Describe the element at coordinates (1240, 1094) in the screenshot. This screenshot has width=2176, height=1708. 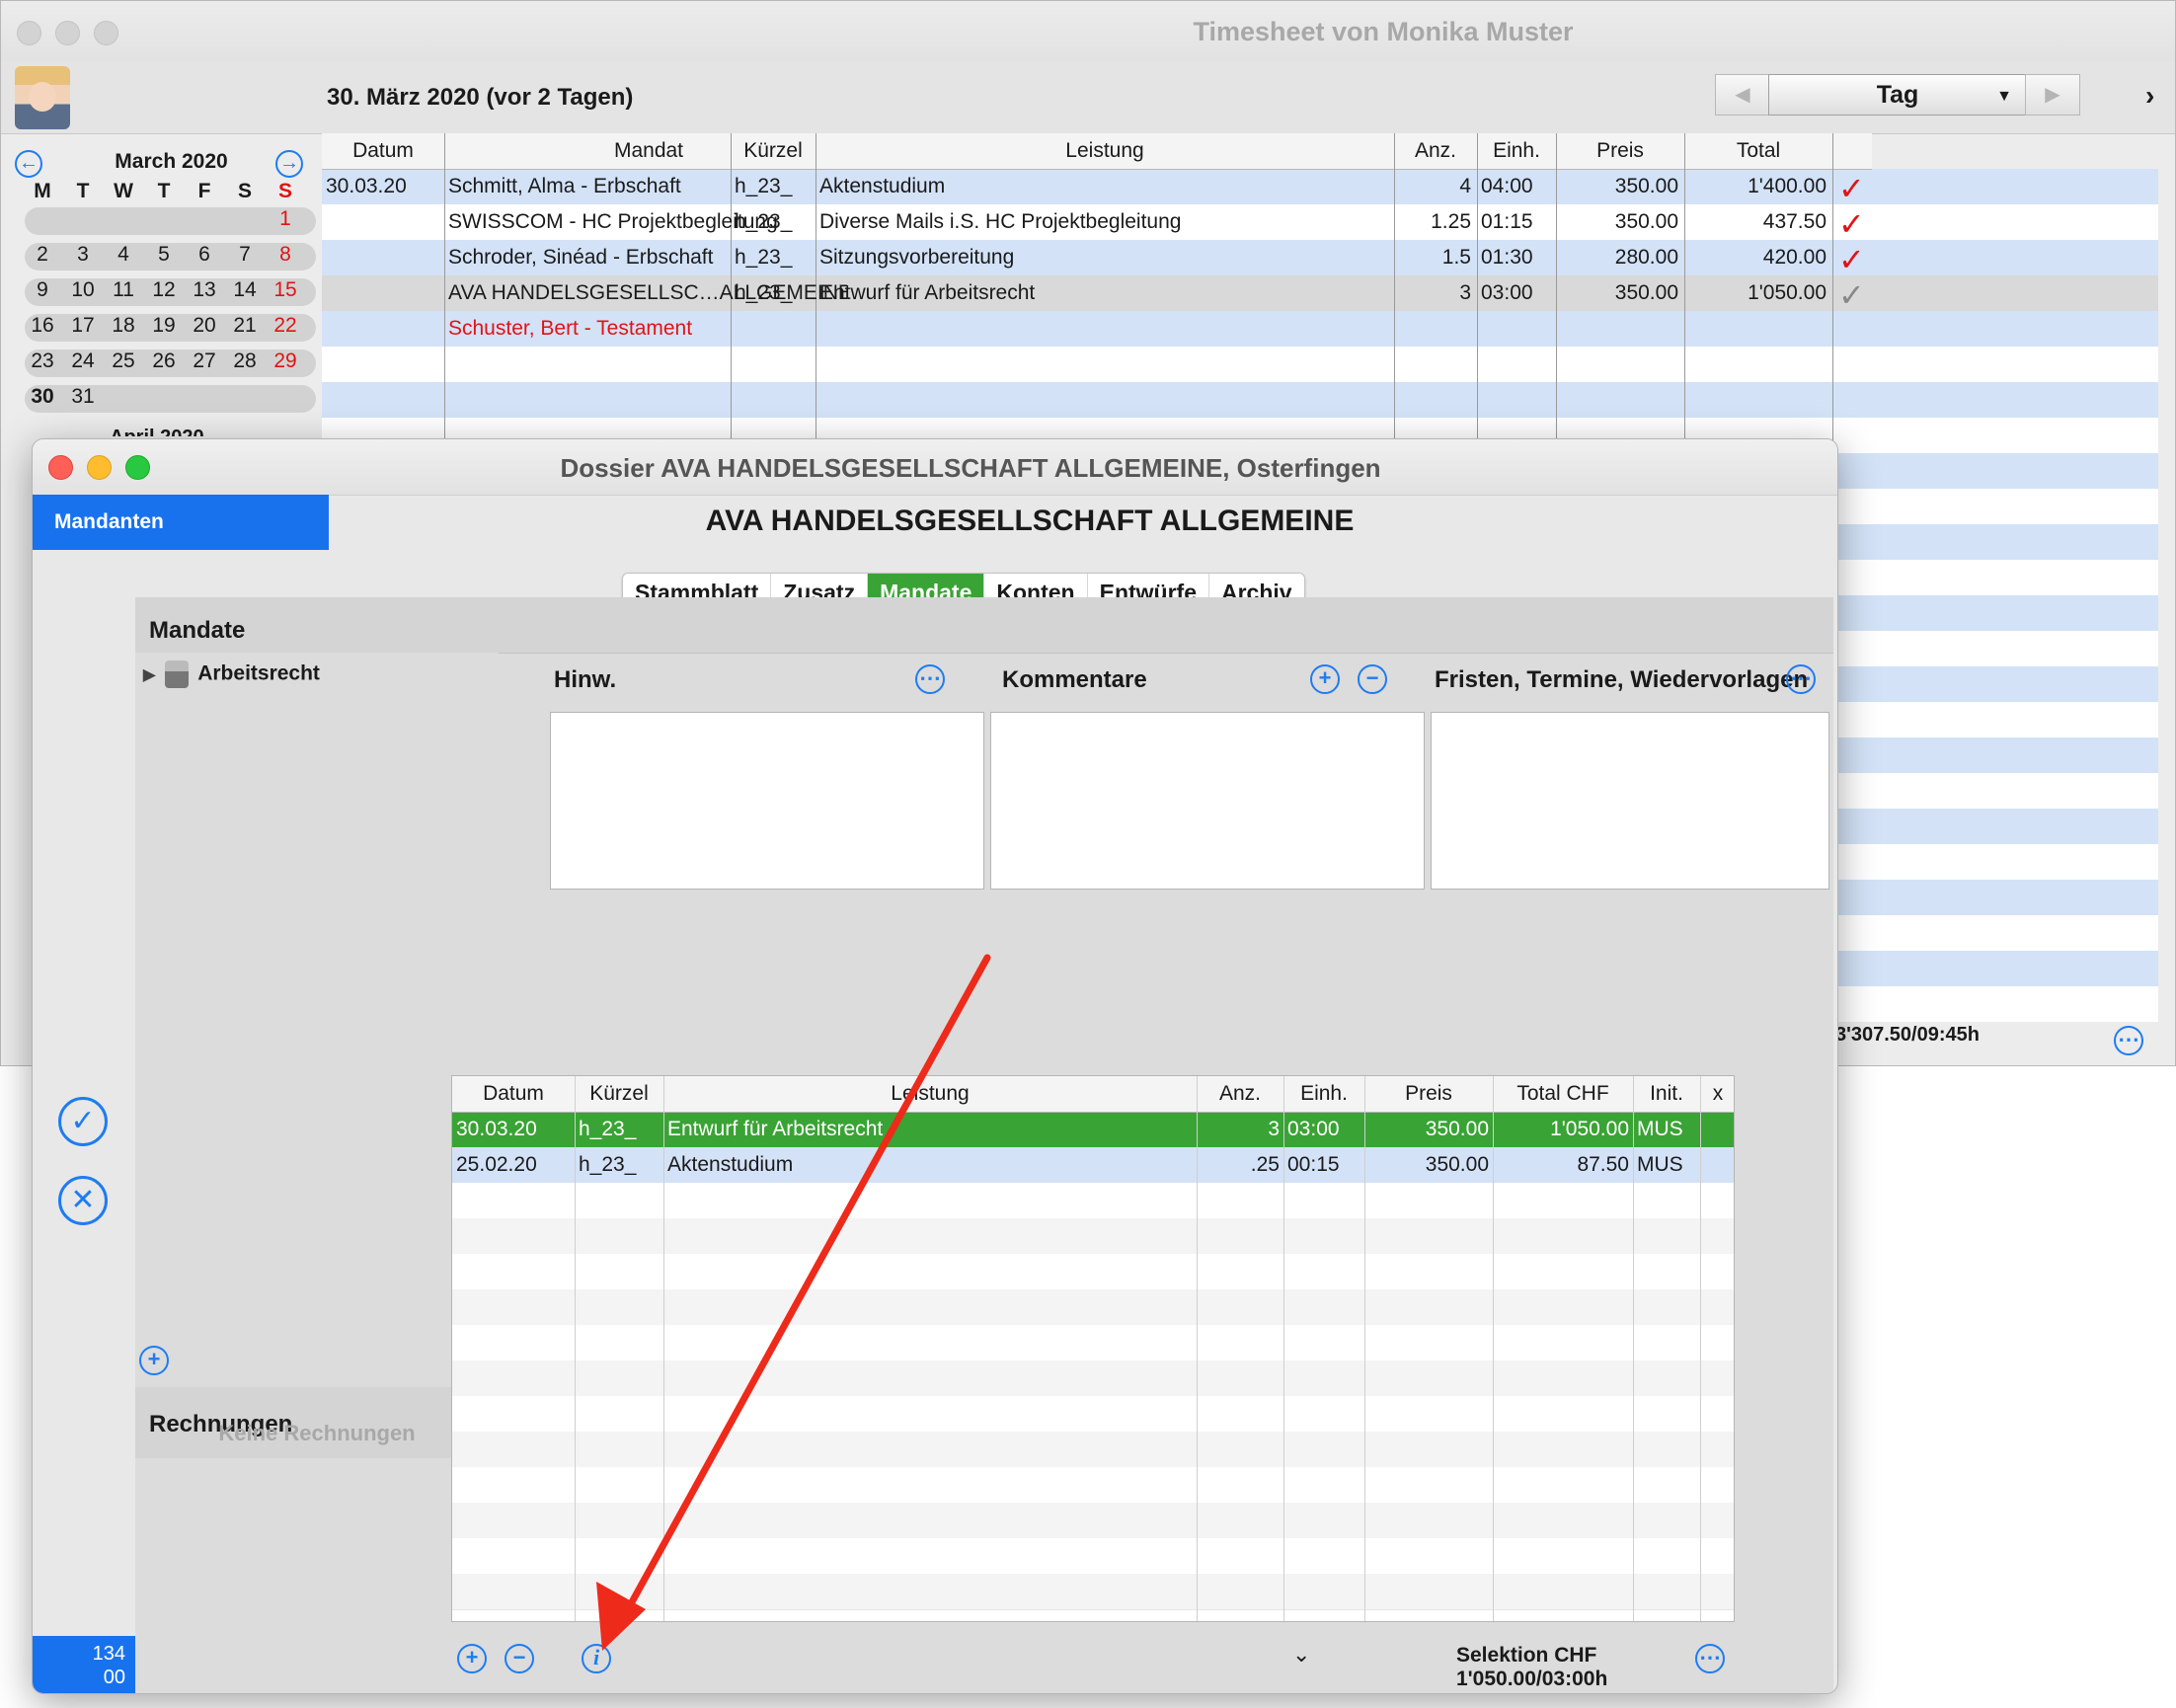
I see `entries-header: Anz.` at that location.